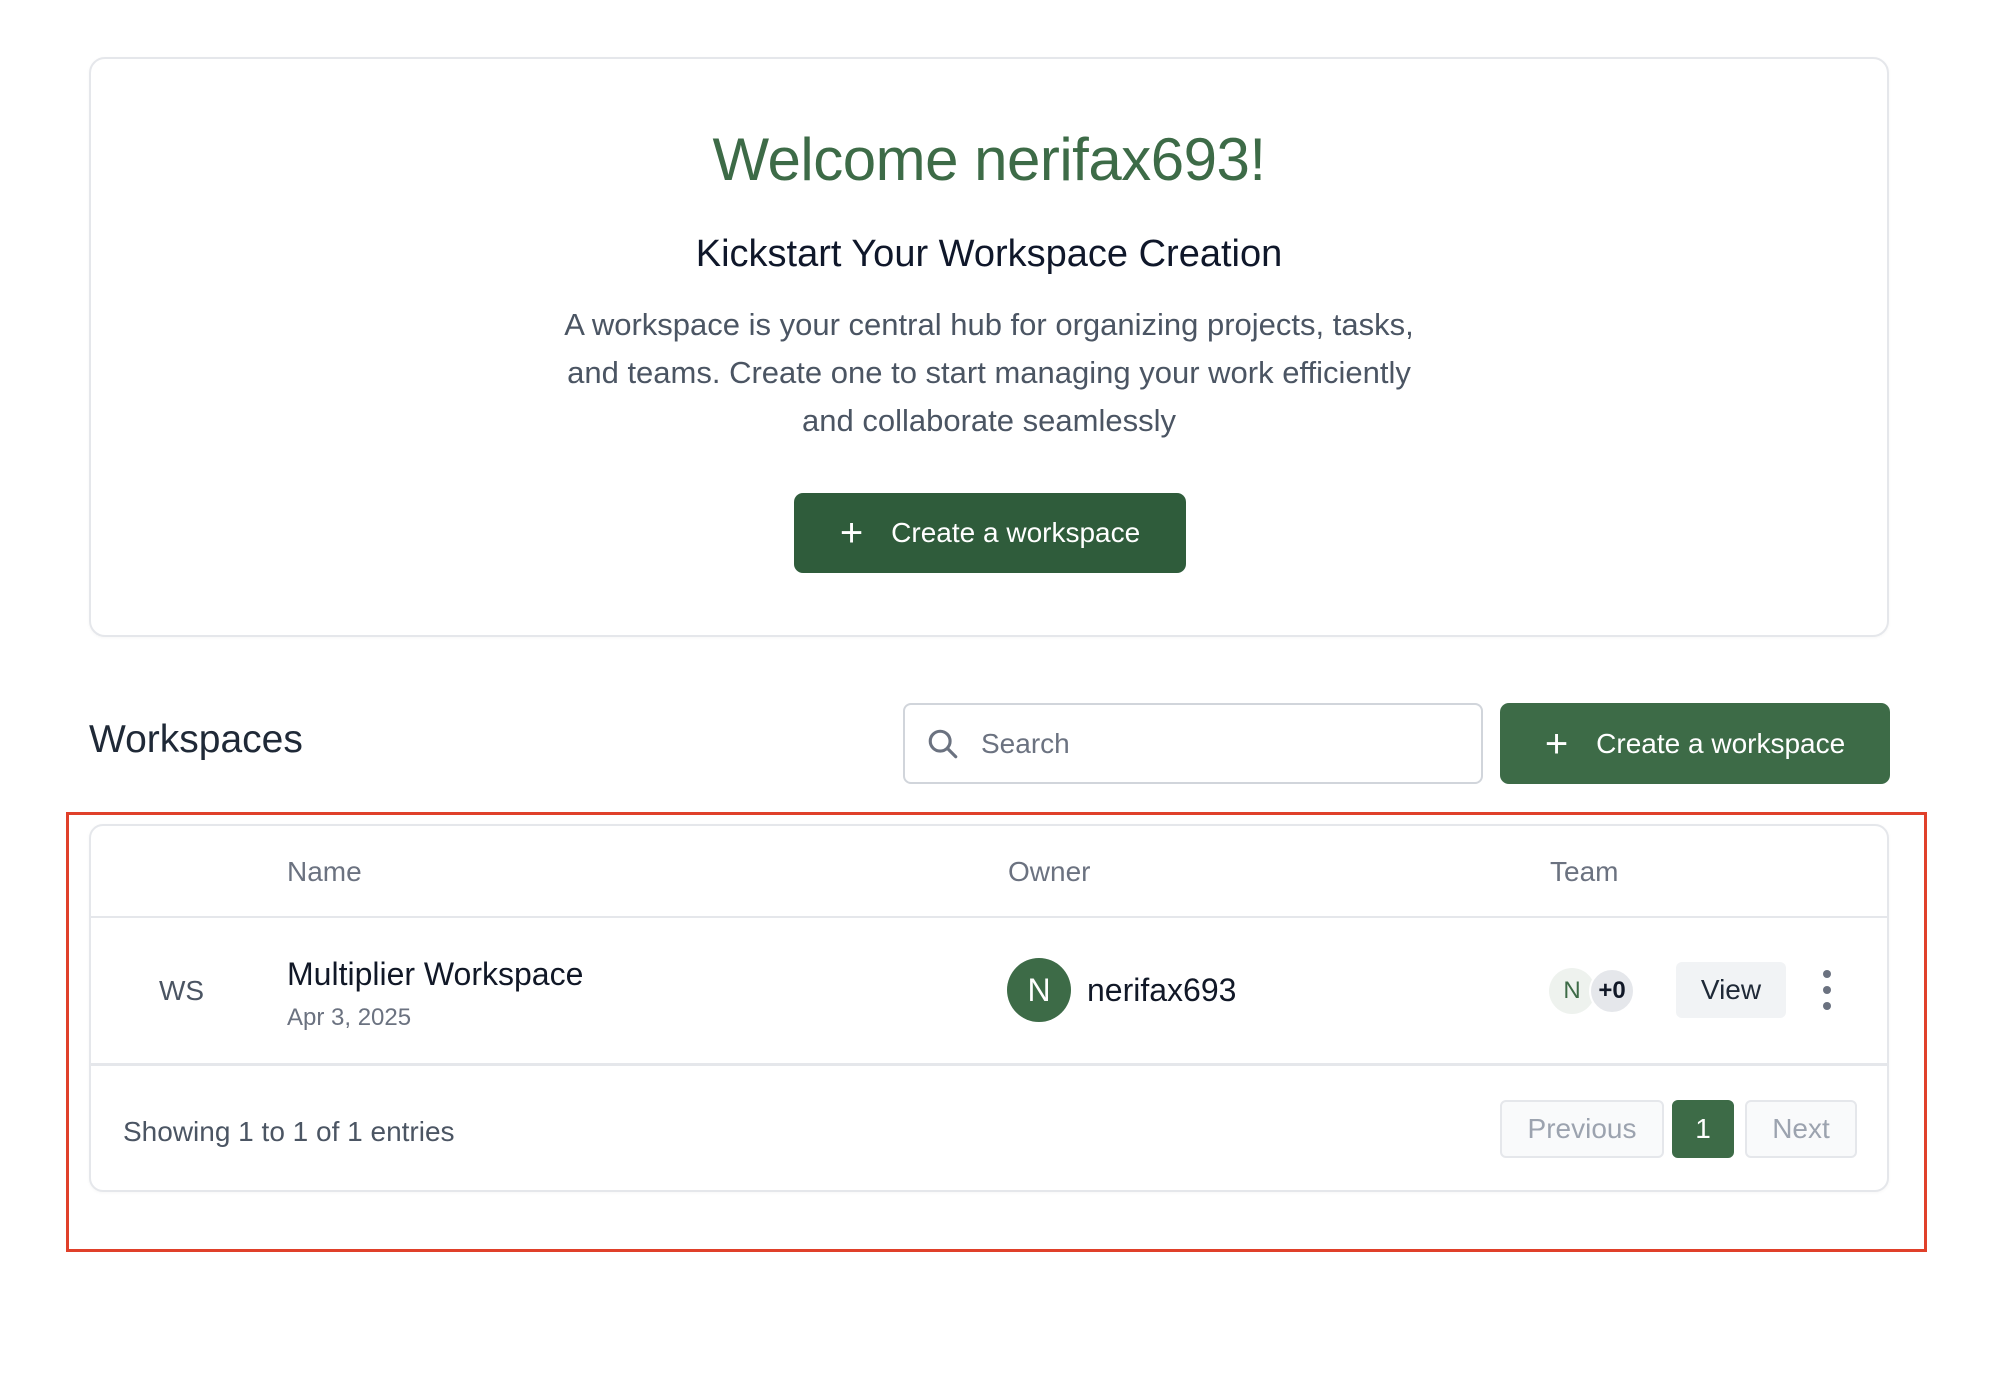 Image resolution: width=1992 pixels, height=1394 pixels. What do you see at coordinates (1162, 990) in the screenshot?
I see `owner-name: nerifax693` at bounding box center [1162, 990].